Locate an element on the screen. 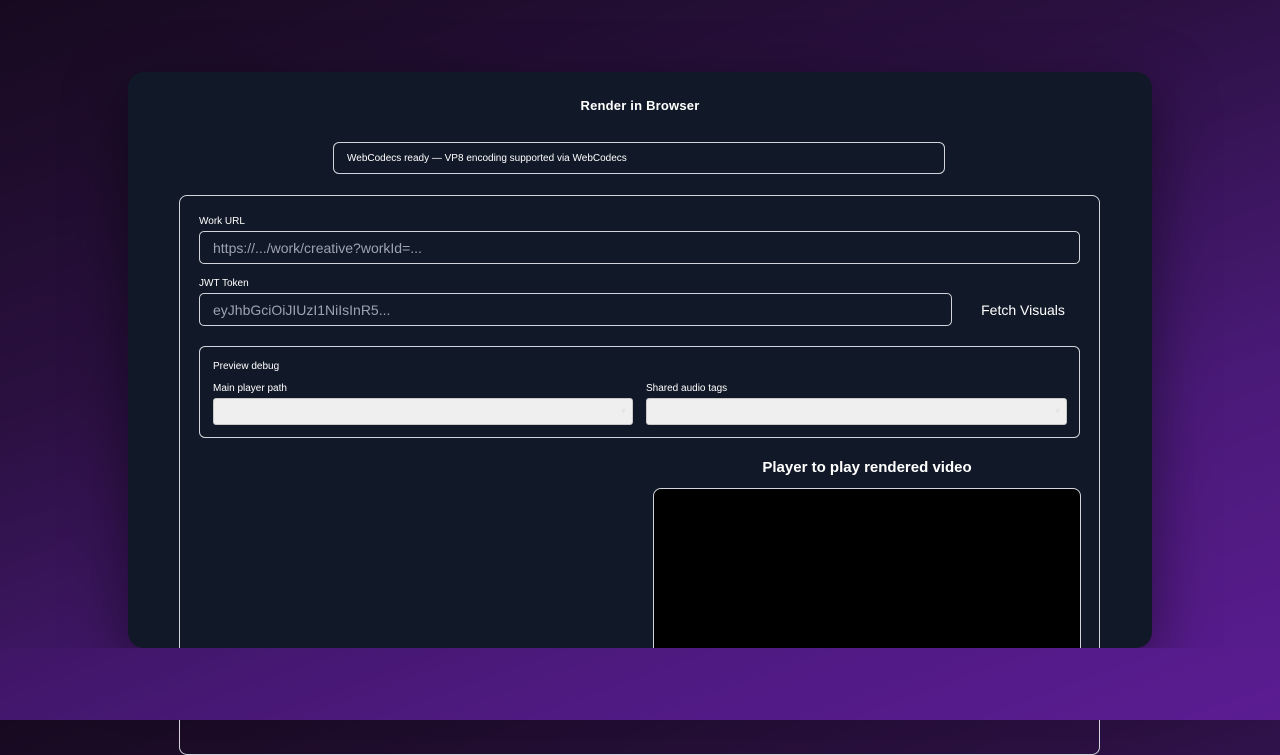 This screenshot has width=1280, height=755. shared-audio-tags-select: ▾ is located at coordinates (856, 411).